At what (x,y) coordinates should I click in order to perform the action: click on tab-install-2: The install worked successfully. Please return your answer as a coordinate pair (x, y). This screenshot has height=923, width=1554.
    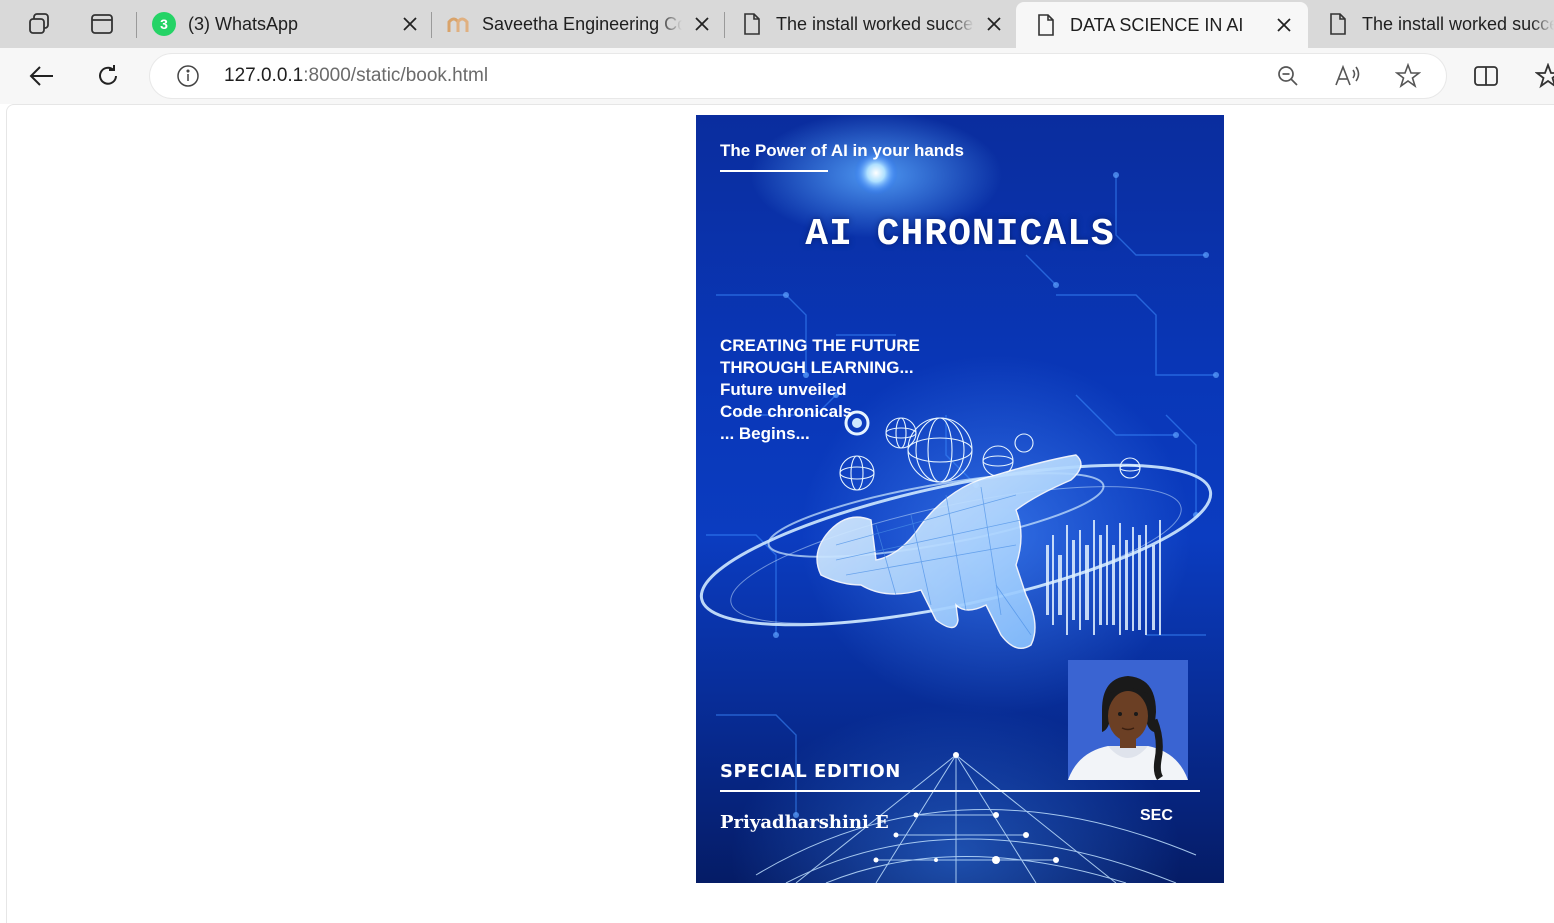
    Looking at the image, I should click on (1440, 24).